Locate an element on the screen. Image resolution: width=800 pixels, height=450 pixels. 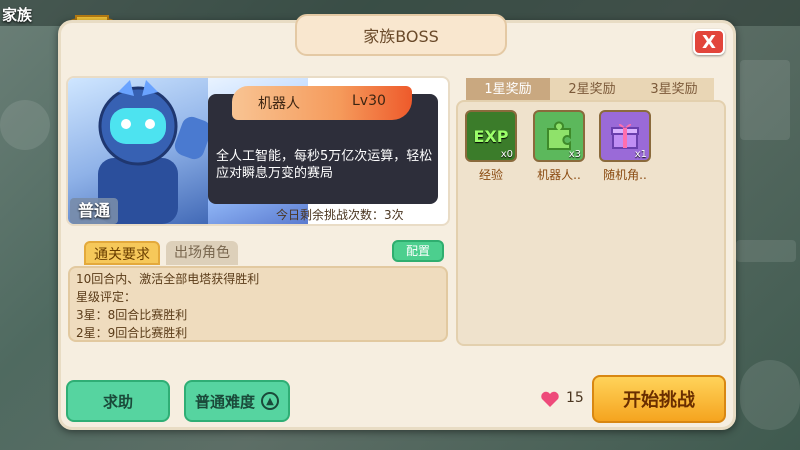
difficulty-button-label: 普通难度 is located at coordinates (224, 401).